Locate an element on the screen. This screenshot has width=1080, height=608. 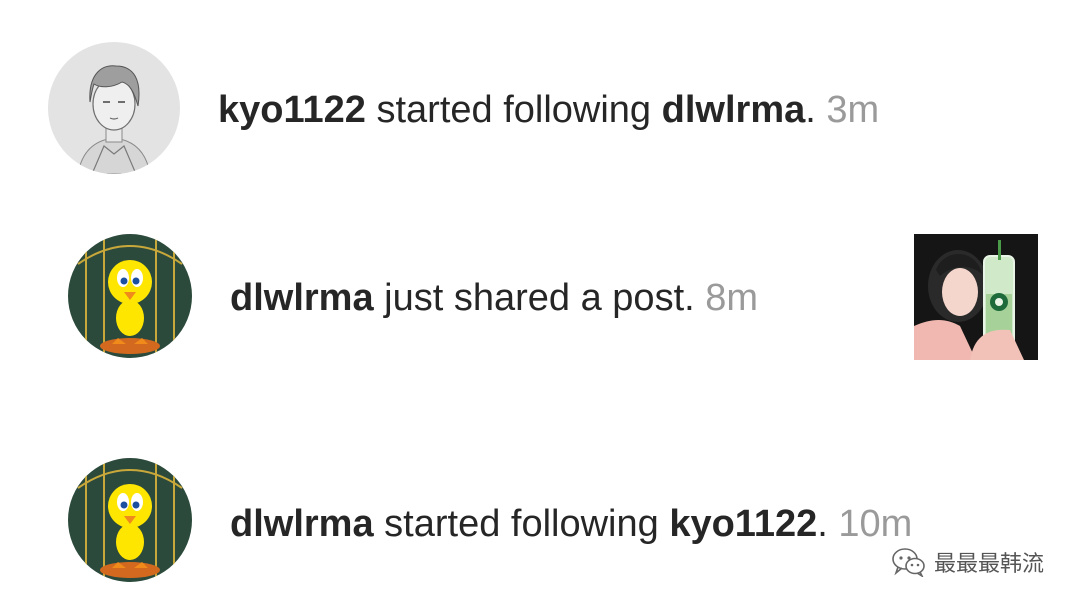
notification-text: kyo1122 started following dlwlrma. 3m is located at coordinates (548, 110).